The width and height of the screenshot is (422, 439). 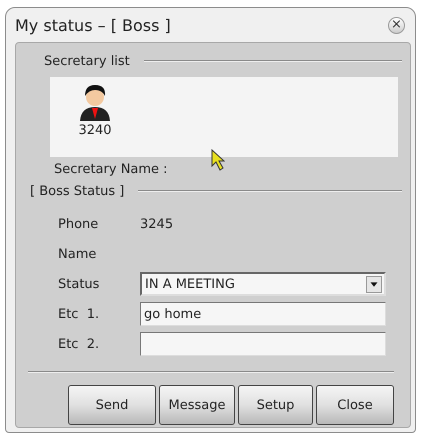 I want to click on section-heading: [ Boss Status ], so click(x=77, y=191).